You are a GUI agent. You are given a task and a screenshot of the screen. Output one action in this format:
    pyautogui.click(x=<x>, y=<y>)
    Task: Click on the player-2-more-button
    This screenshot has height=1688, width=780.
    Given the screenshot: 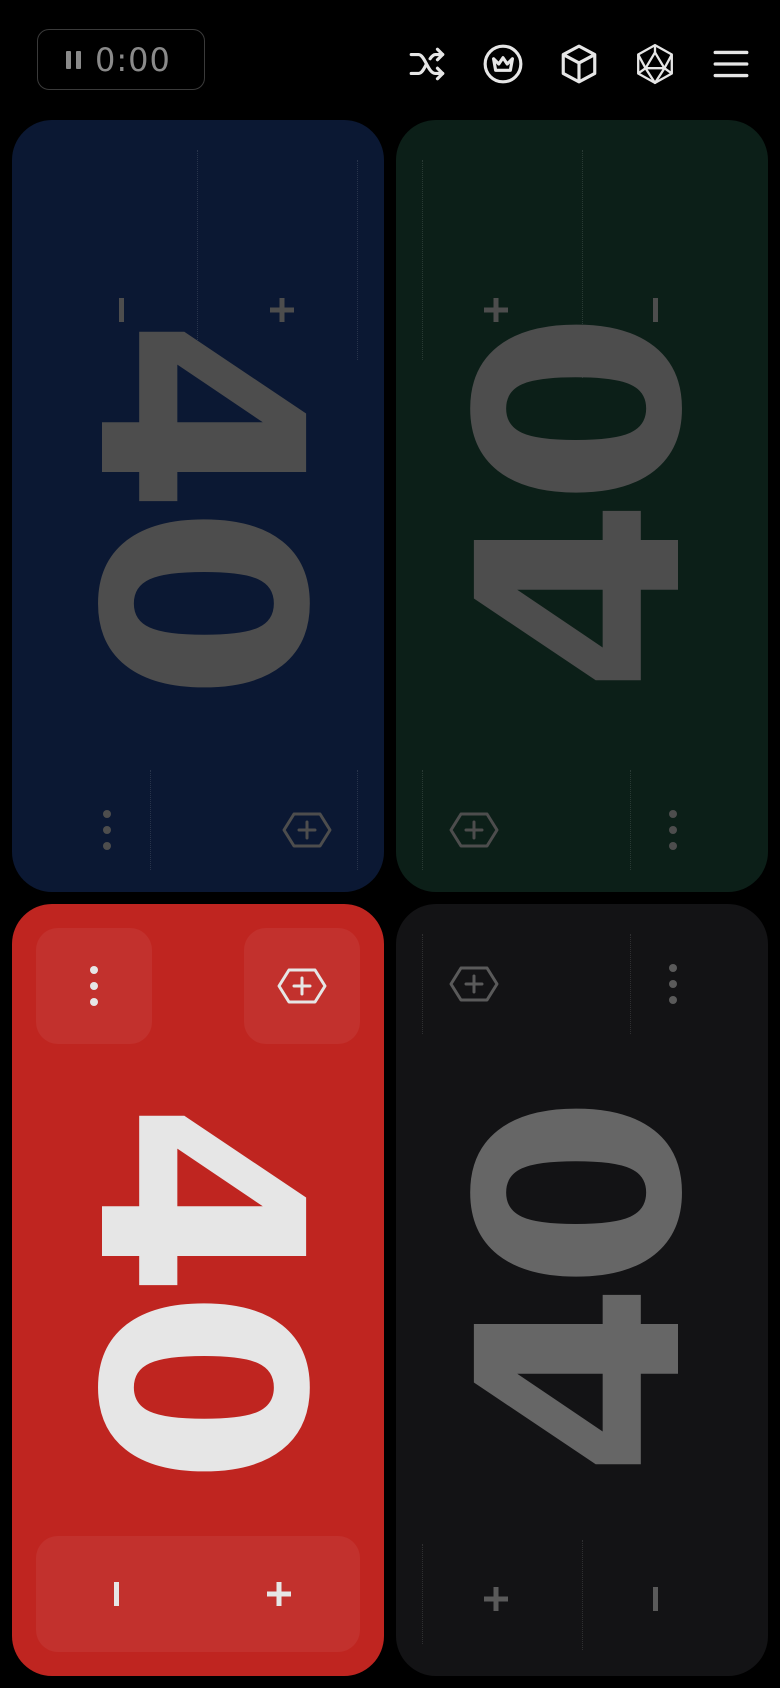 What is the action you would take?
    pyautogui.click(x=673, y=830)
    